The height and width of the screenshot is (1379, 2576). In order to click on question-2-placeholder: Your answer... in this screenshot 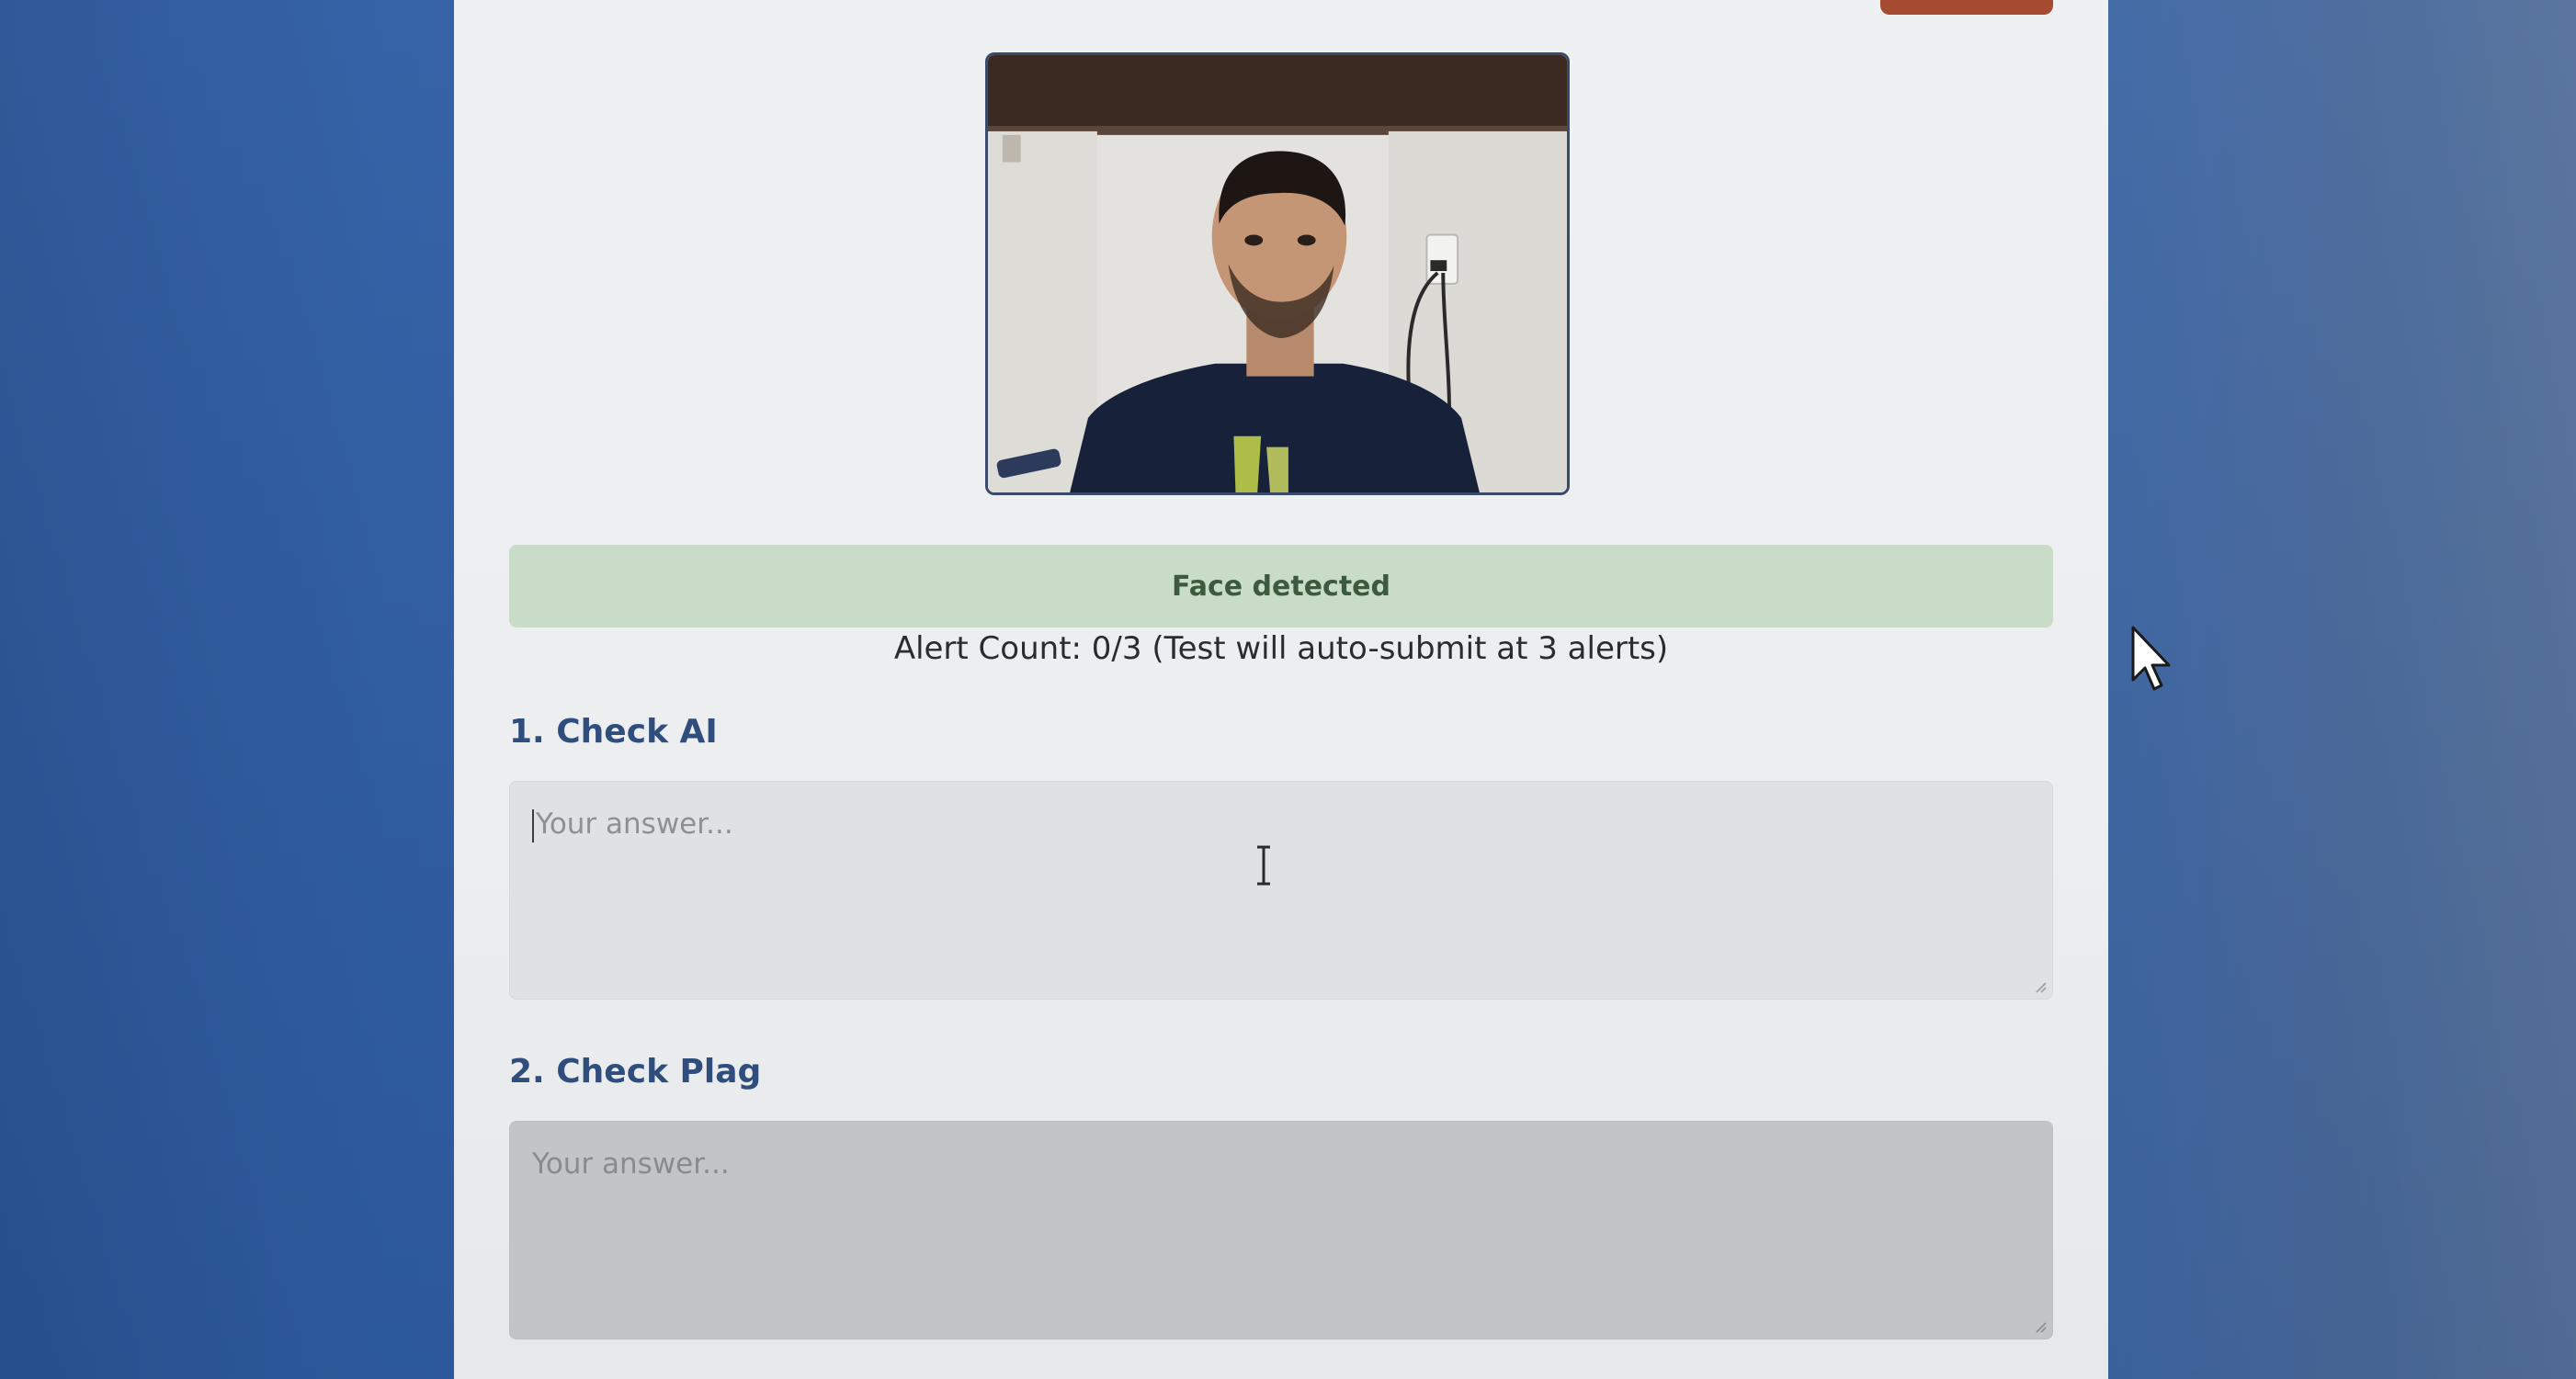, I will do `click(631, 1164)`.